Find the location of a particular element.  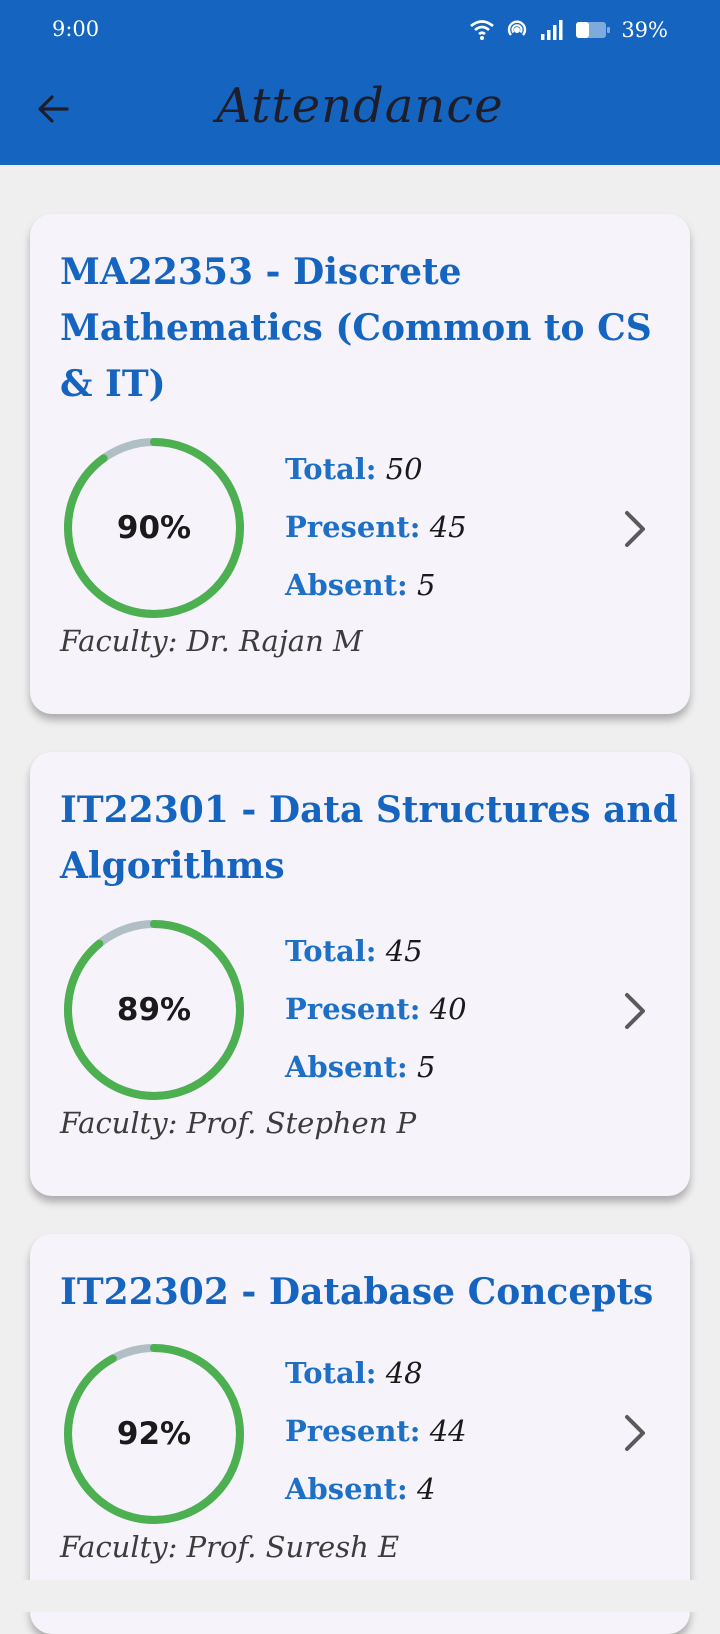

attendance-percent: 92% is located at coordinates (154, 1434).